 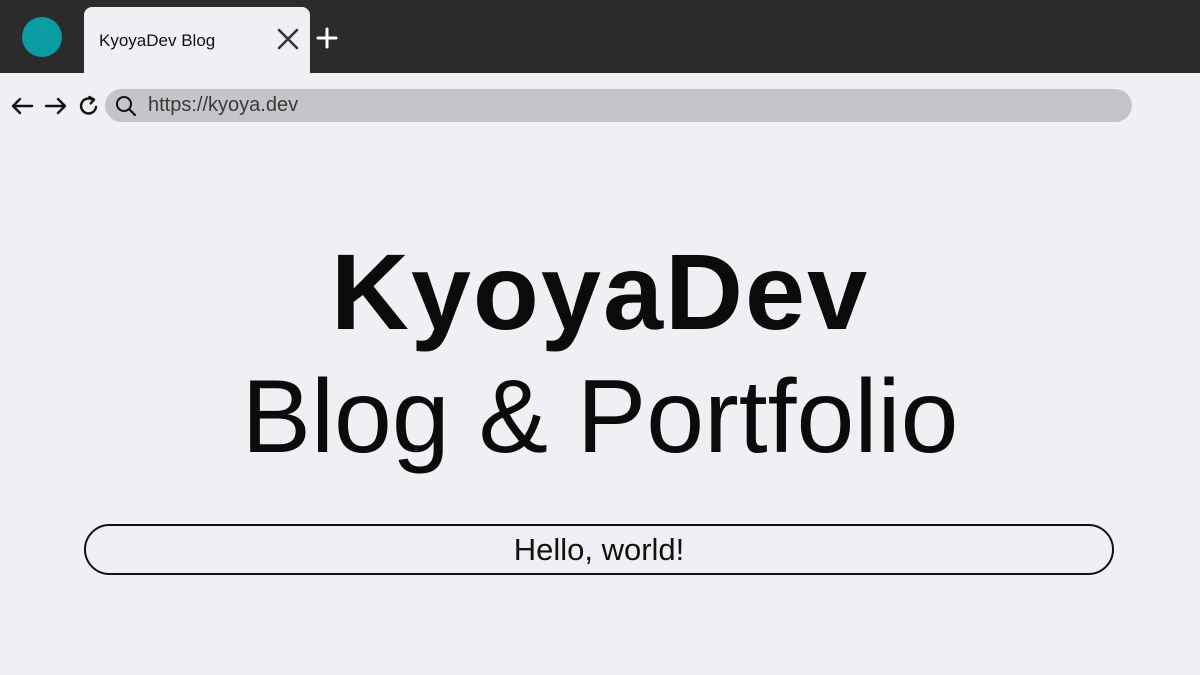 I want to click on close-icon, so click(x=288, y=39).